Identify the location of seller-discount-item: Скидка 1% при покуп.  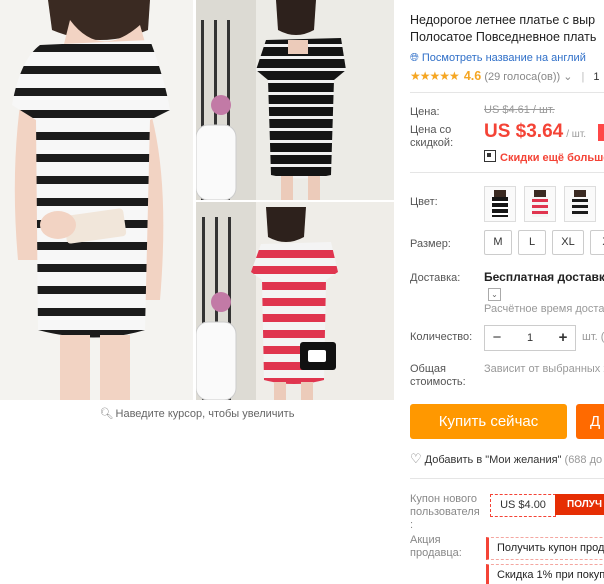
(545, 574).